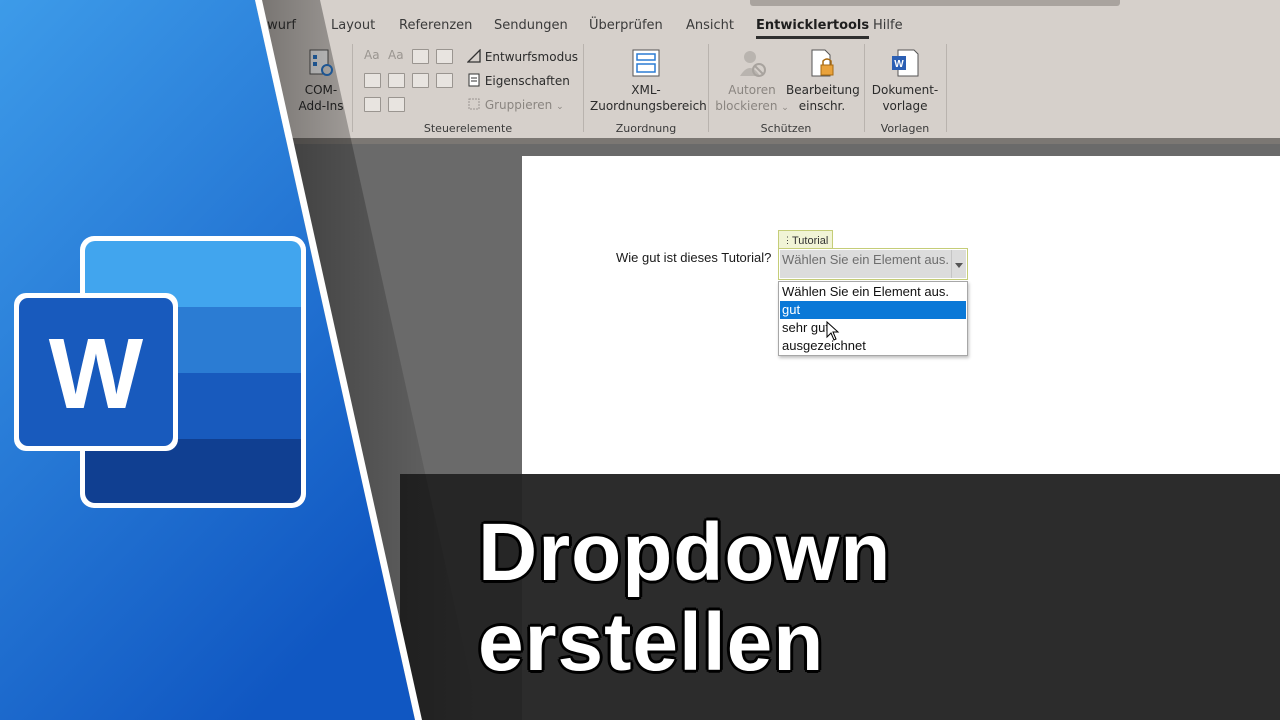 This screenshot has height=720, width=1280. Describe the element at coordinates (531, 57) in the screenshot. I see `design-mode-label: Entwurfsmodus` at that location.